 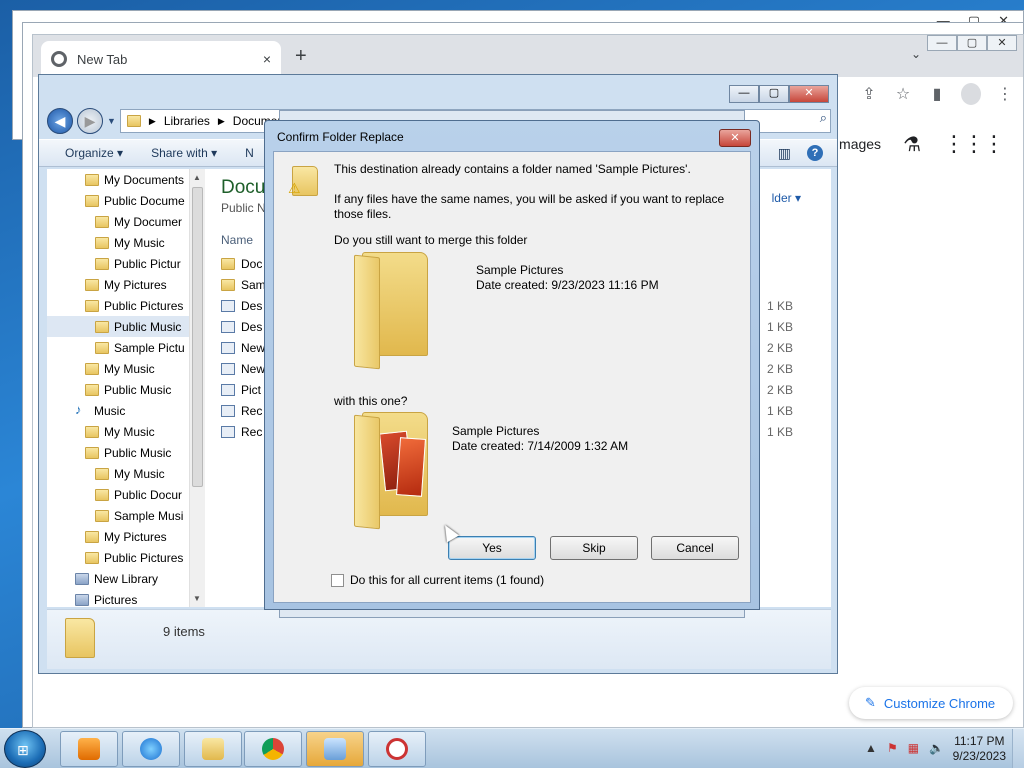 What do you see at coordinates (118, 494) in the screenshot?
I see `nav-item: Public Docur` at bounding box center [118, 494].